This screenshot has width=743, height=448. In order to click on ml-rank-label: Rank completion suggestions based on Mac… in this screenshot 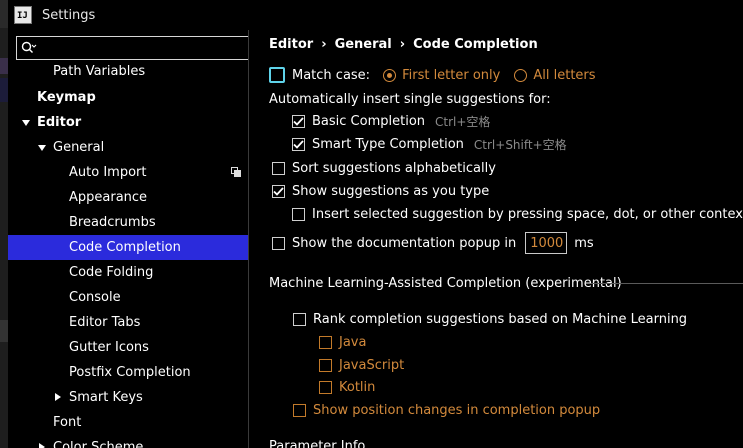, I will do `click(500, 319)`.